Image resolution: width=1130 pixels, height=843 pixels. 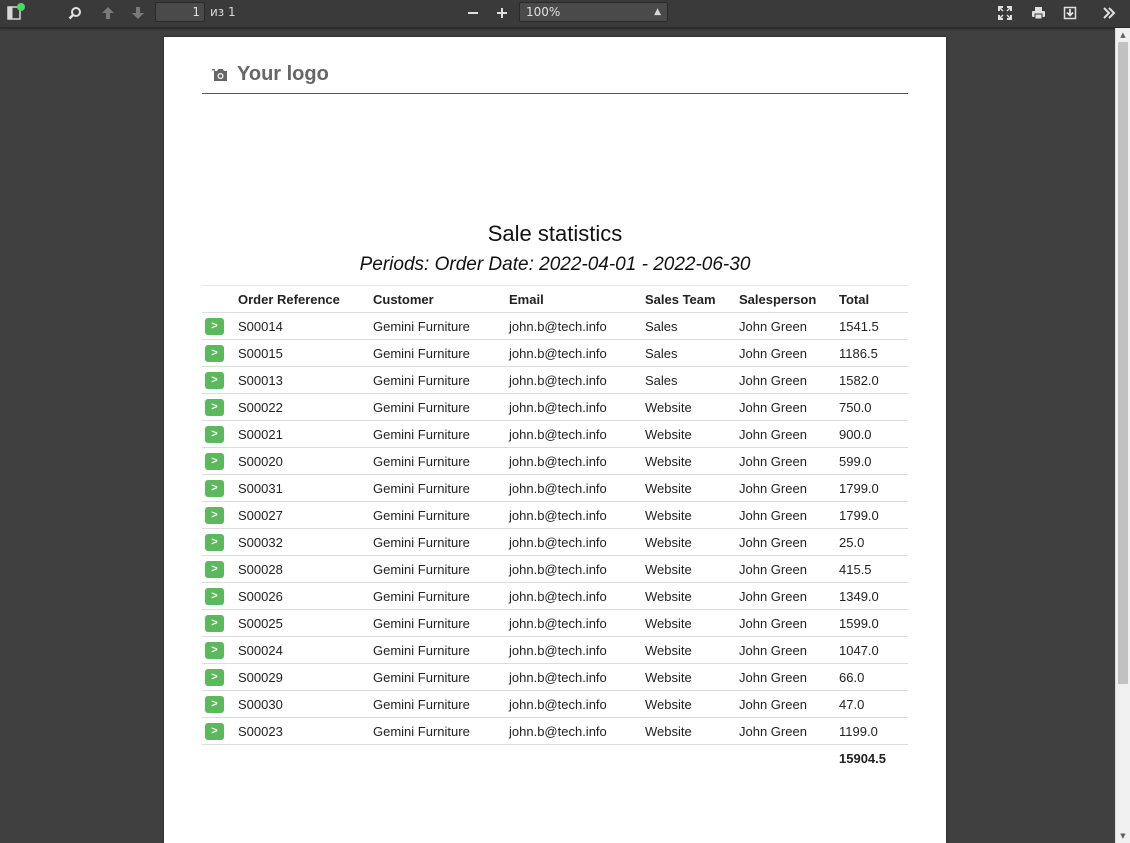 I want to click on download-button, so click(x=1070, y=13).